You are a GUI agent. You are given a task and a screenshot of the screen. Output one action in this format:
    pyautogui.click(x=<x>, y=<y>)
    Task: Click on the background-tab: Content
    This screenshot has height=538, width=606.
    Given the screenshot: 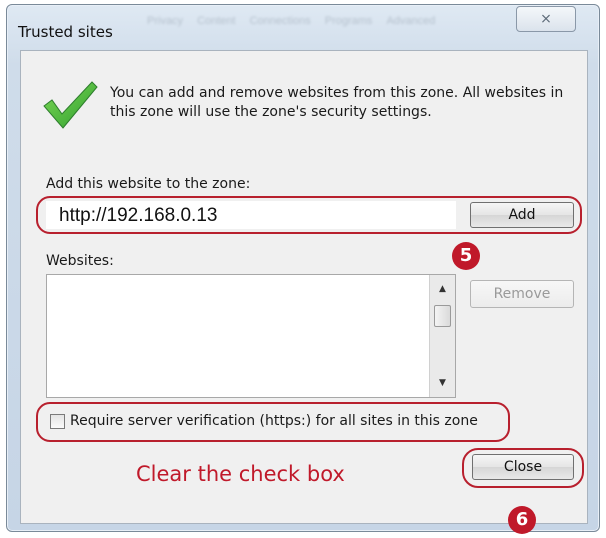 What is the action you would take?
    pyautogui.click(x=216, y=21)
    